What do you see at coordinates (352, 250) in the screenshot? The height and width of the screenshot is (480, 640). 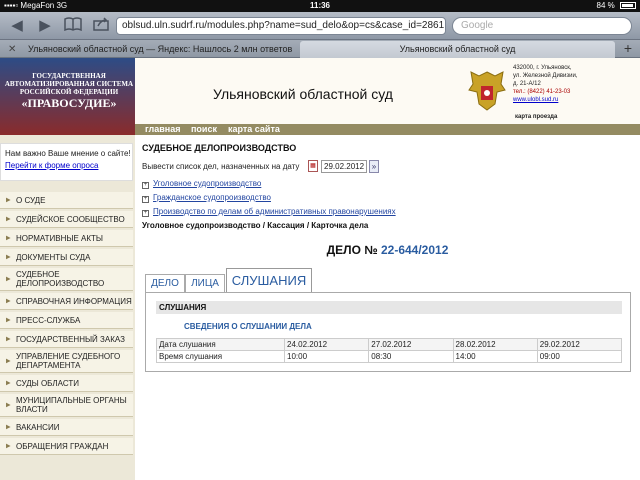 I see `case-prefix: ДЕЛО №` at bounding box center [352, 250].